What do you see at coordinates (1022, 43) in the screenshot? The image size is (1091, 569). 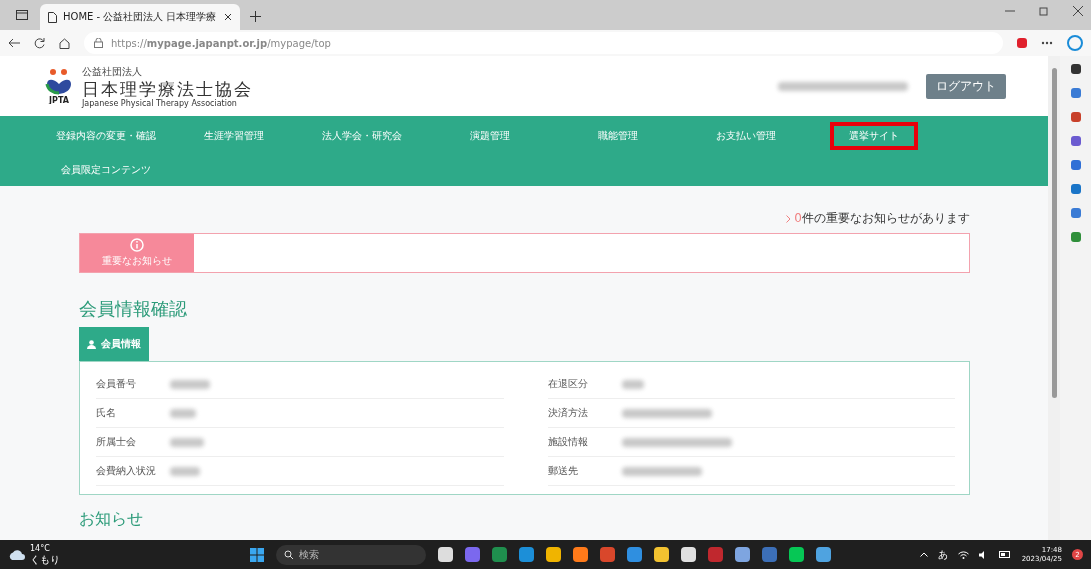 I see `extension-icon` at bounding box center [1022, 43].